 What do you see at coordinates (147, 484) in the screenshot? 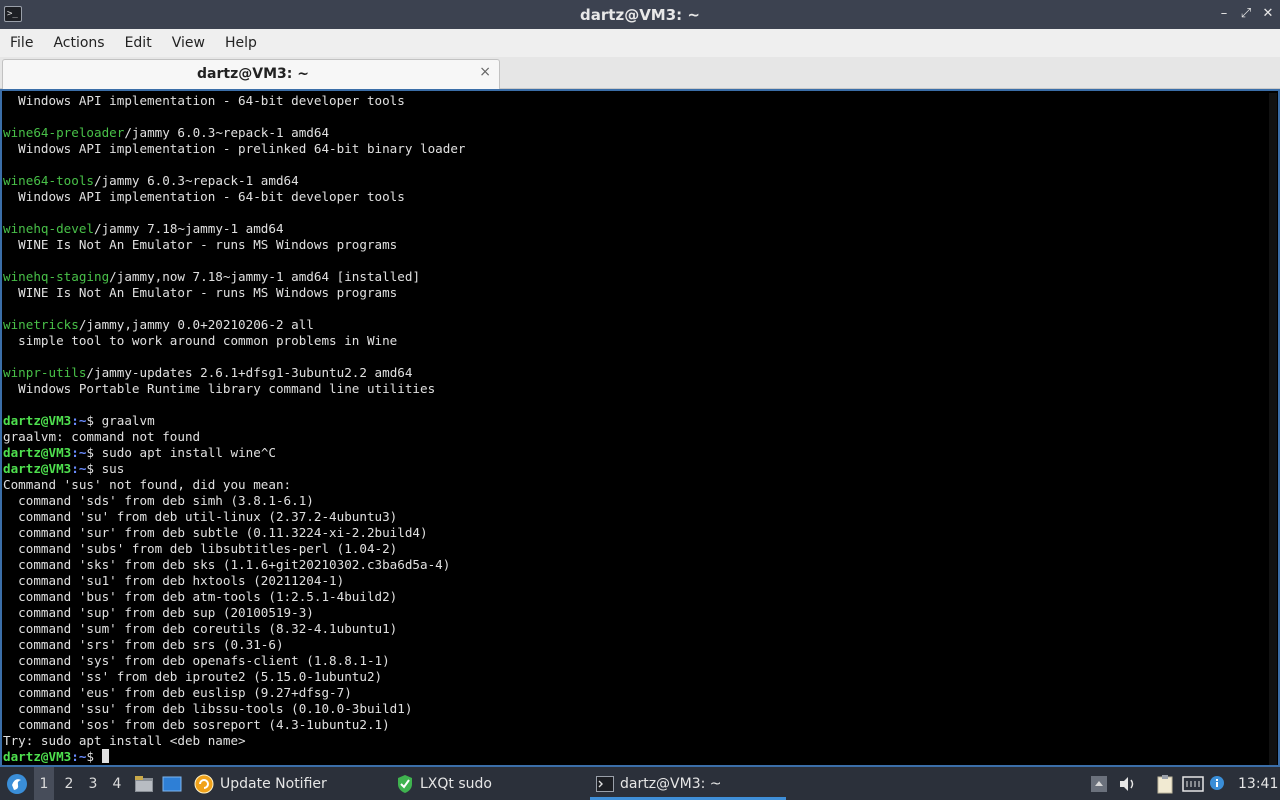
I see `terminal-line: Command 'sus' not found, did you mean:` at bounding box center [147, 484].